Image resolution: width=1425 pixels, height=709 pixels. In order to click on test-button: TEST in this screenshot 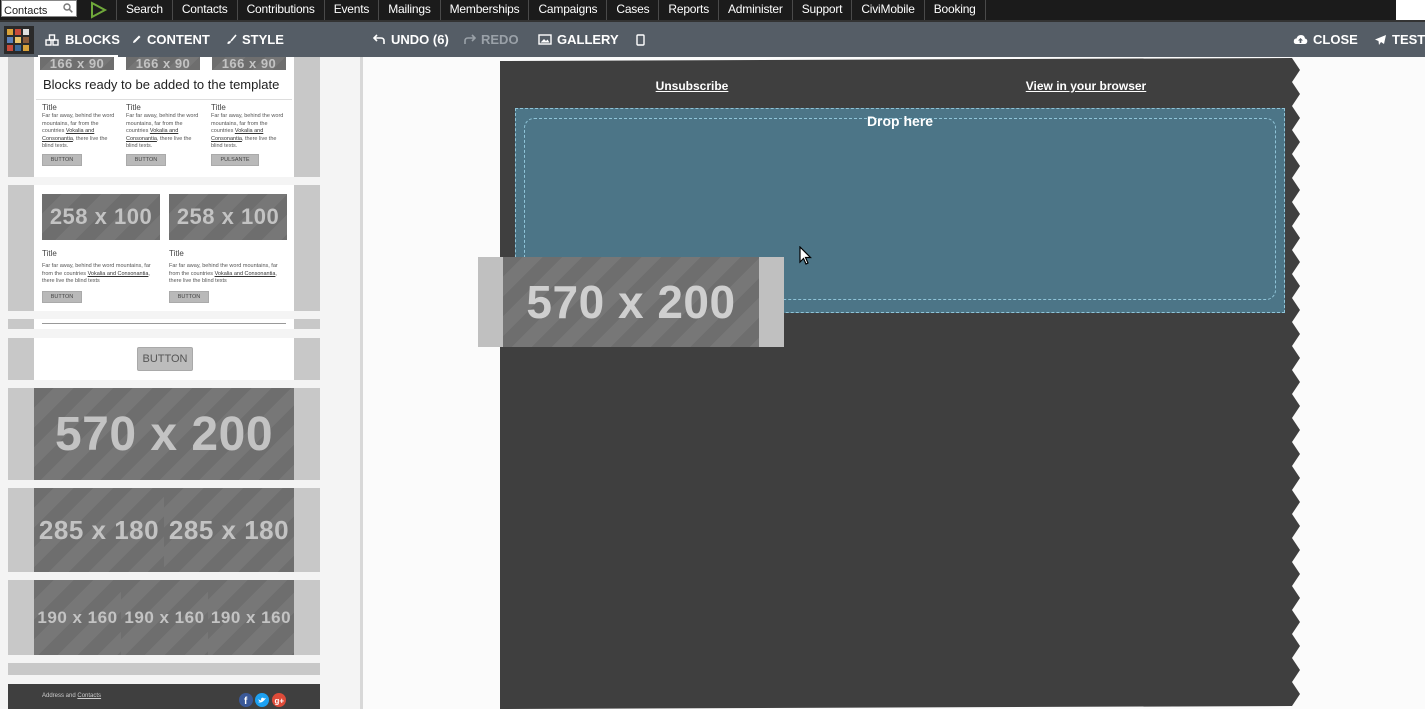, I will do `click(1399, 39)`.